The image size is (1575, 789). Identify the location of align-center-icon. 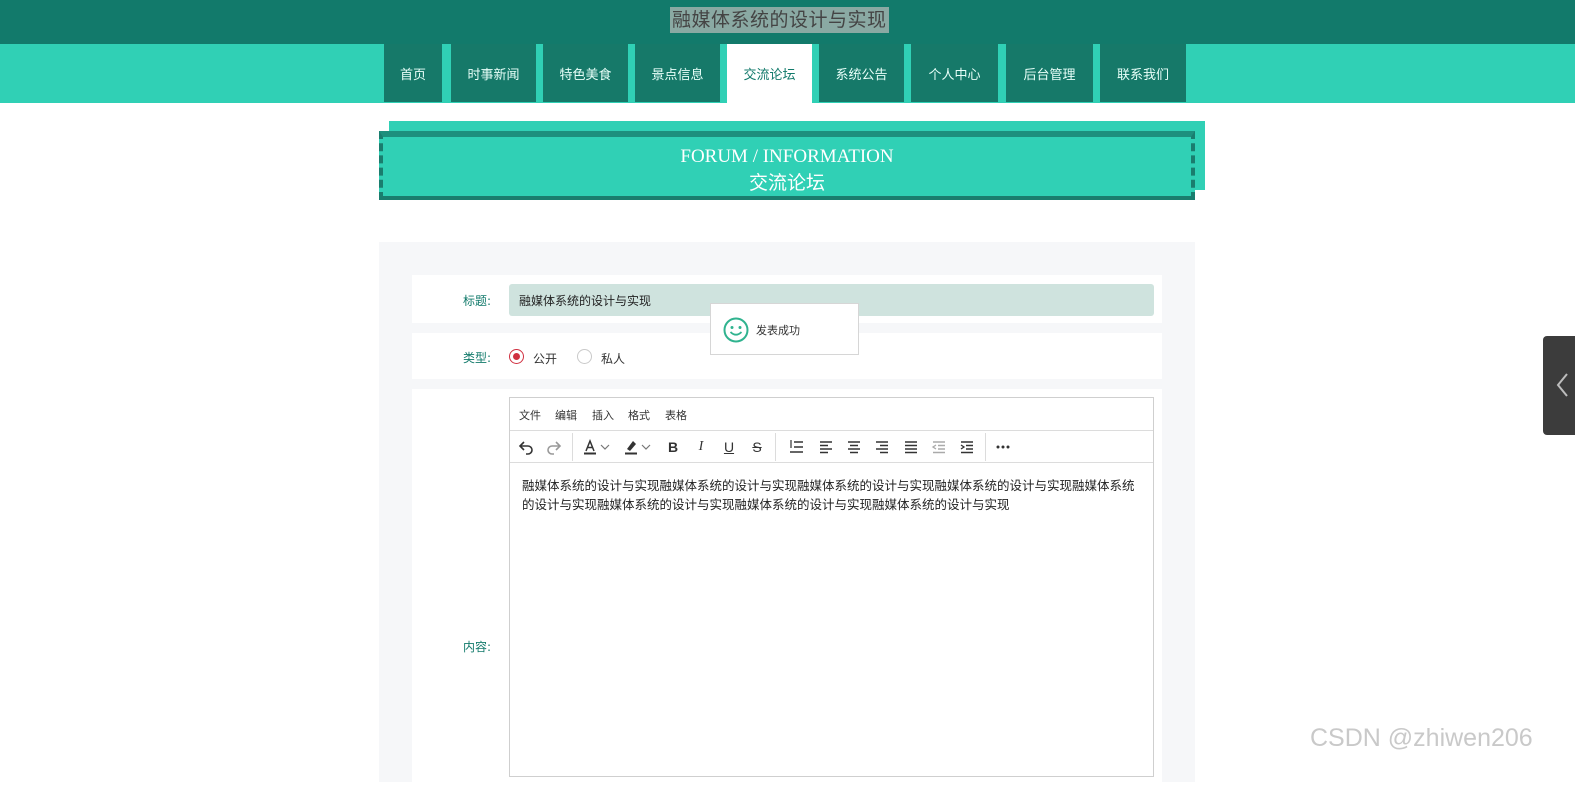
(854, 447).